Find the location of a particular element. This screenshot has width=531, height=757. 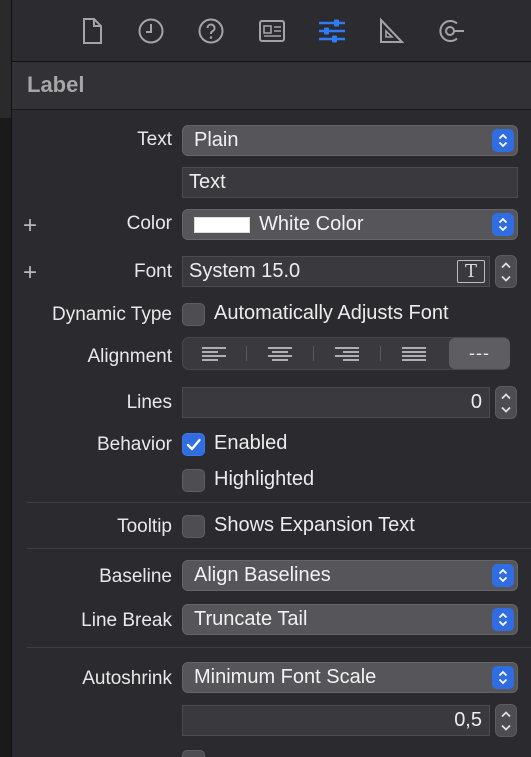

lines-stepper is located at coordinates (506, 402).